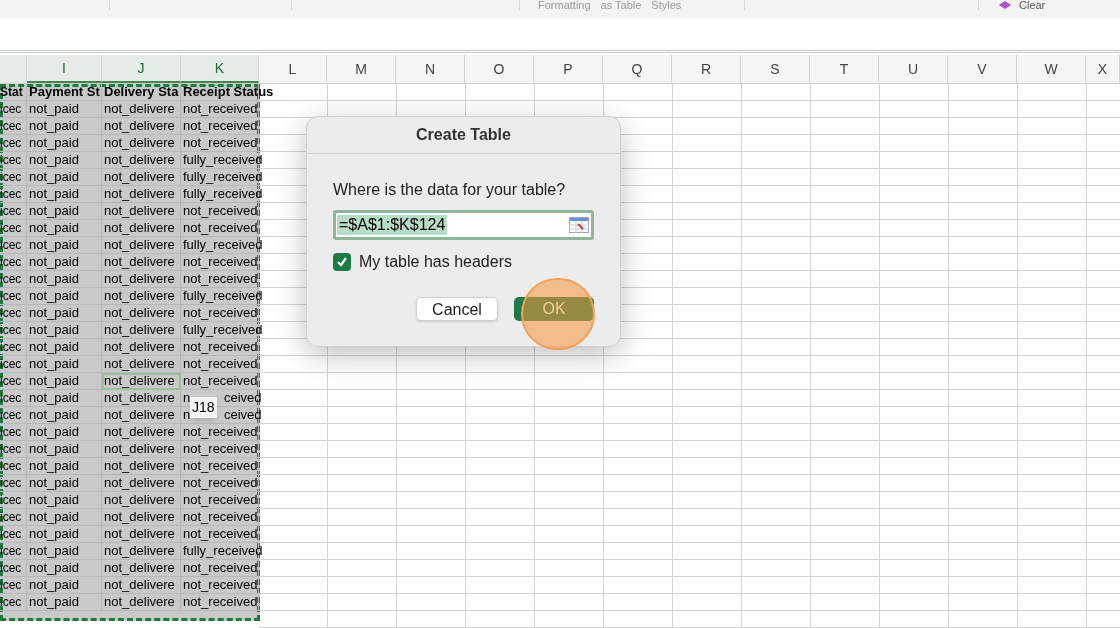  What do you see at coordinates (579, 225) in the screenshot?
I see `range-picker-icon` at bounding box center [579, 225].